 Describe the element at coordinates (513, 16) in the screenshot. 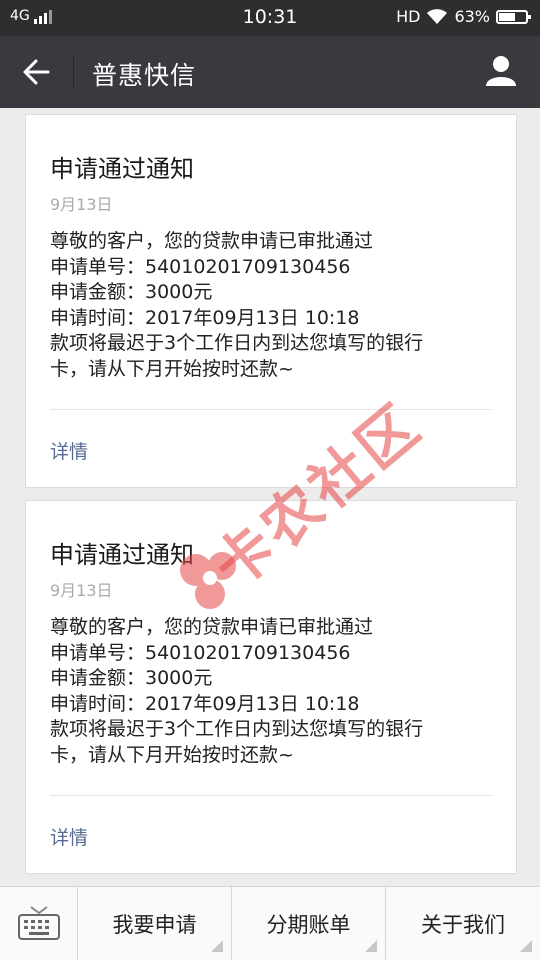

I see `battery-icon` at that location.